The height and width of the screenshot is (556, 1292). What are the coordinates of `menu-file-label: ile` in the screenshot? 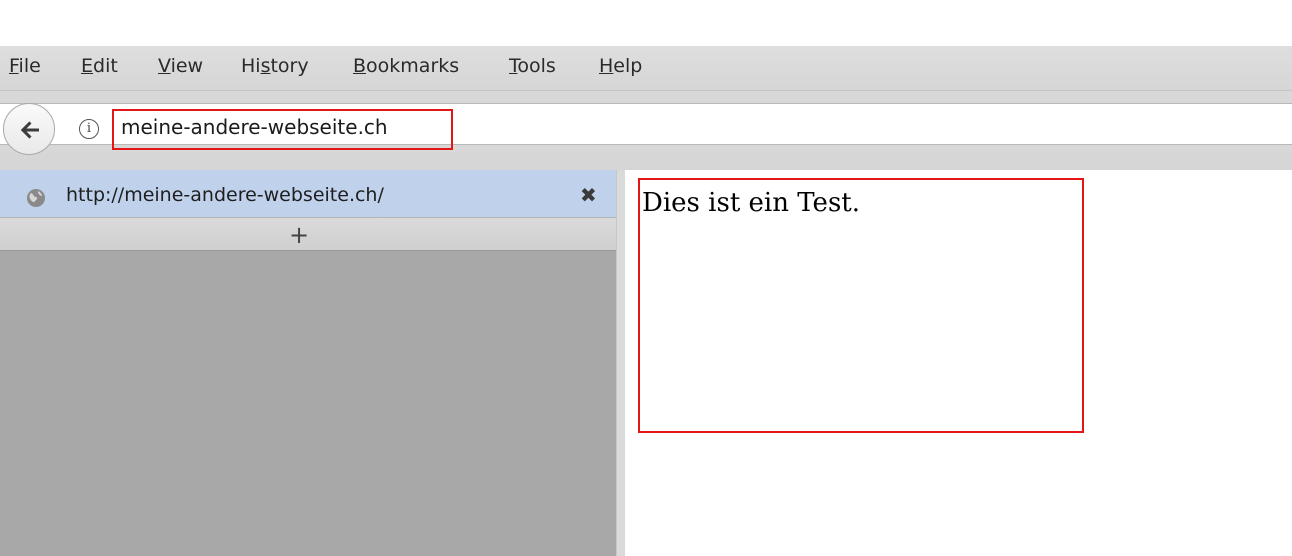 It's located at (29, 66).